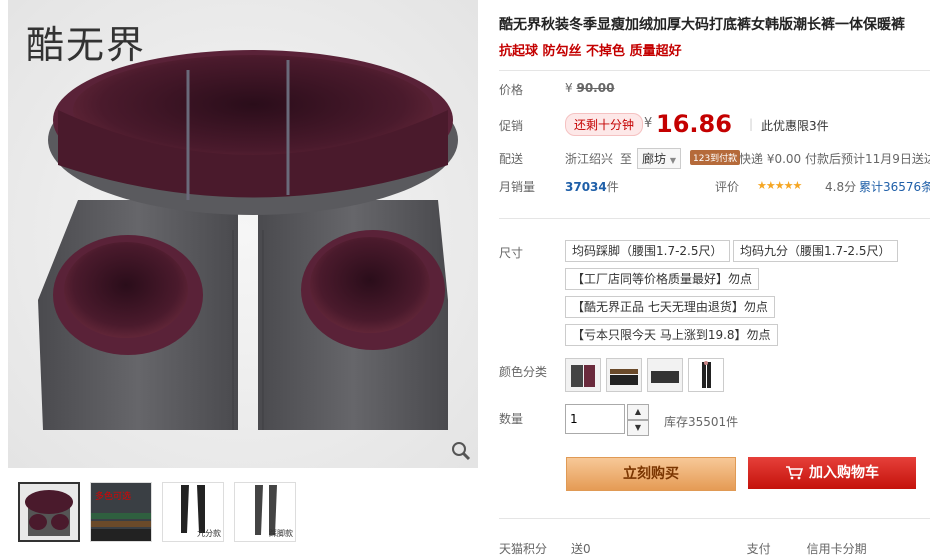 The image size is (930, 557). I want to click on currency-symbol: ¥, so click(569, 88).